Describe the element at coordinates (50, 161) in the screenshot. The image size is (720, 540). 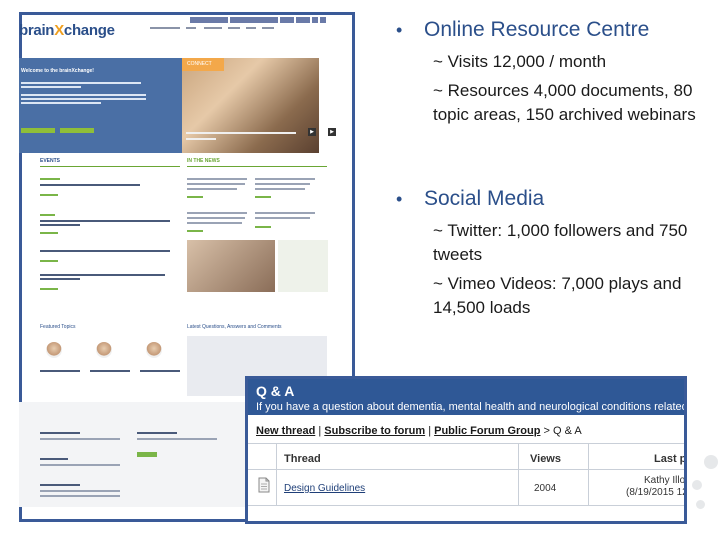
I see `events-heading: EVENTS` at that location.